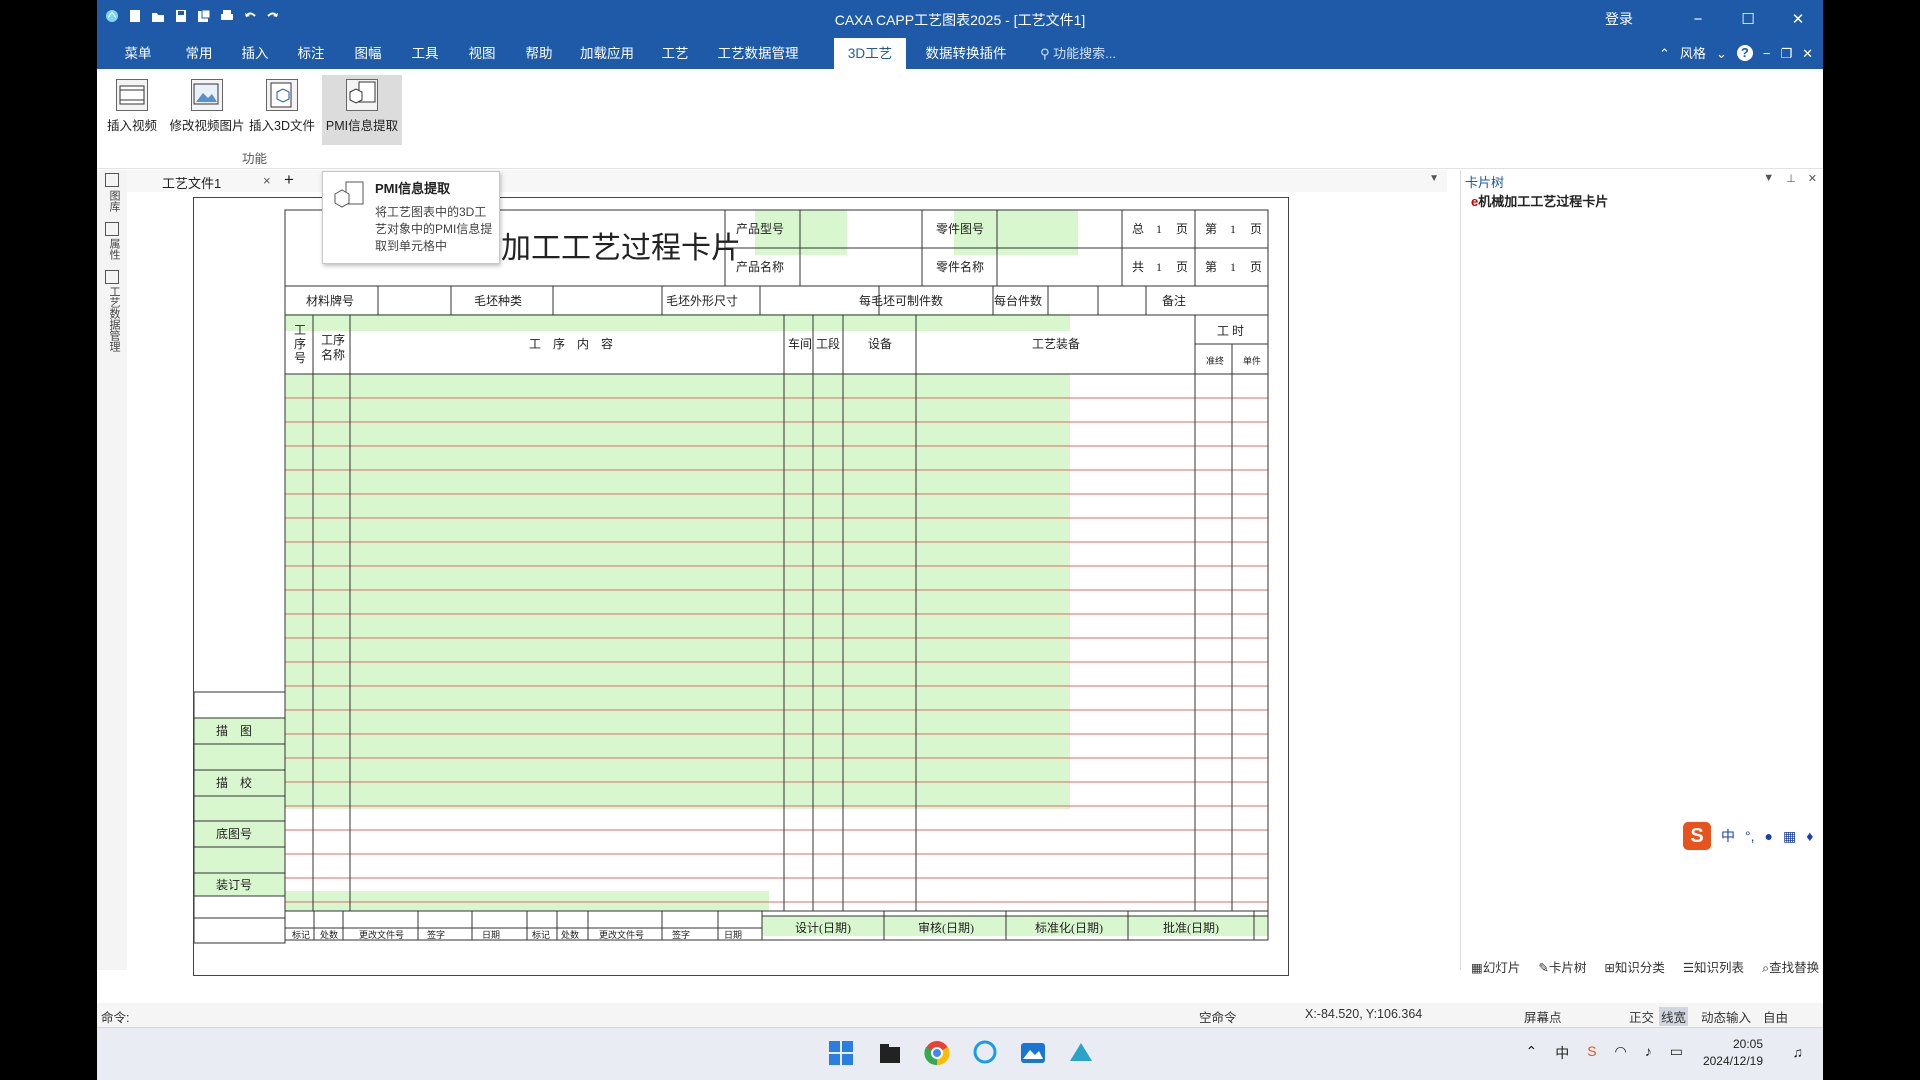  What do you see at coordinates (1159, 267) in the screenshot?
I see `sum-pages-value: 1` at bounding box center [1159, 267].